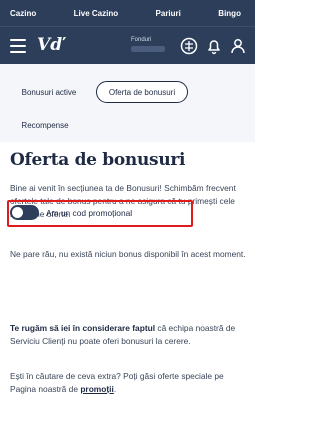 The width and height of the screenshot is (320, 437). Describe the element at coordinates (148, 49) in the screenshot. I see `funds-value` at that location.